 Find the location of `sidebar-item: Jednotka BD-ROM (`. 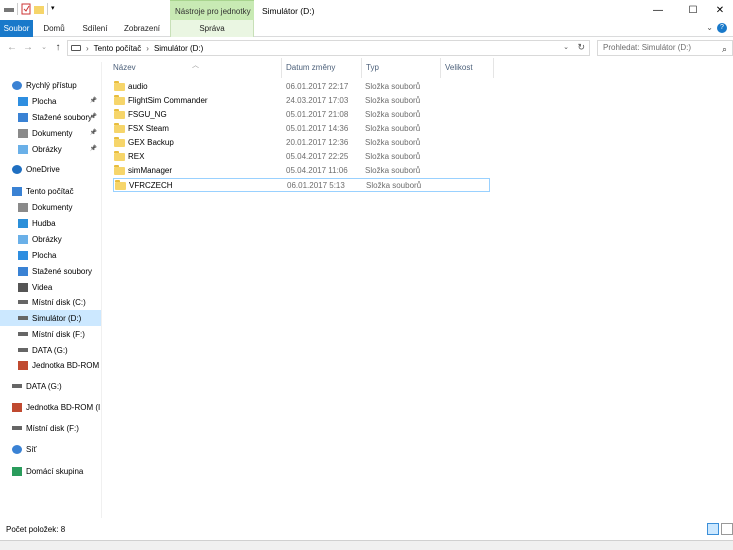

sidebar-item: Jednotka BD-ROM ( is located at coordinates (50, 365).